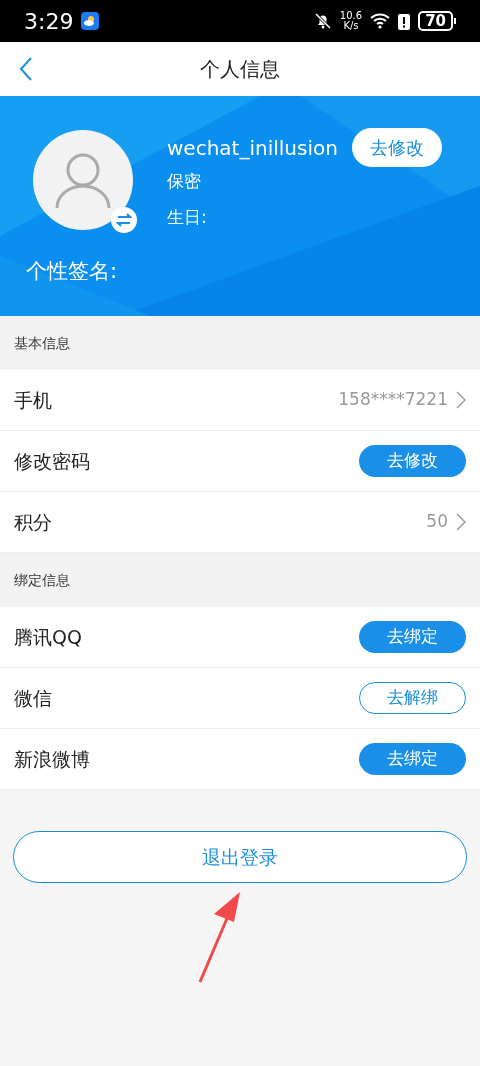  What do you see at coordinates (412, 698) in the screenshot?
I see `action-button: 去解绑` at bounding box center [412, 698].